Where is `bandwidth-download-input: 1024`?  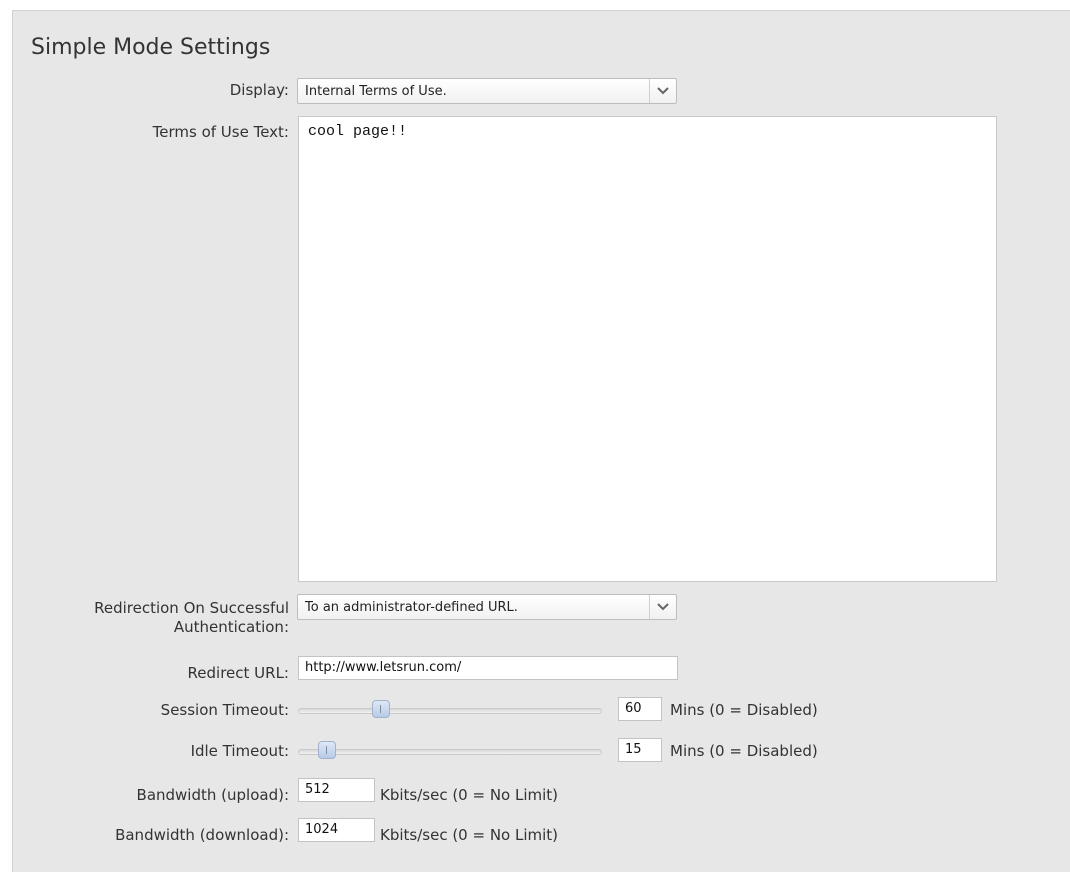
bandwidth-download-input: 1024 is located at coordinates (336, 830).